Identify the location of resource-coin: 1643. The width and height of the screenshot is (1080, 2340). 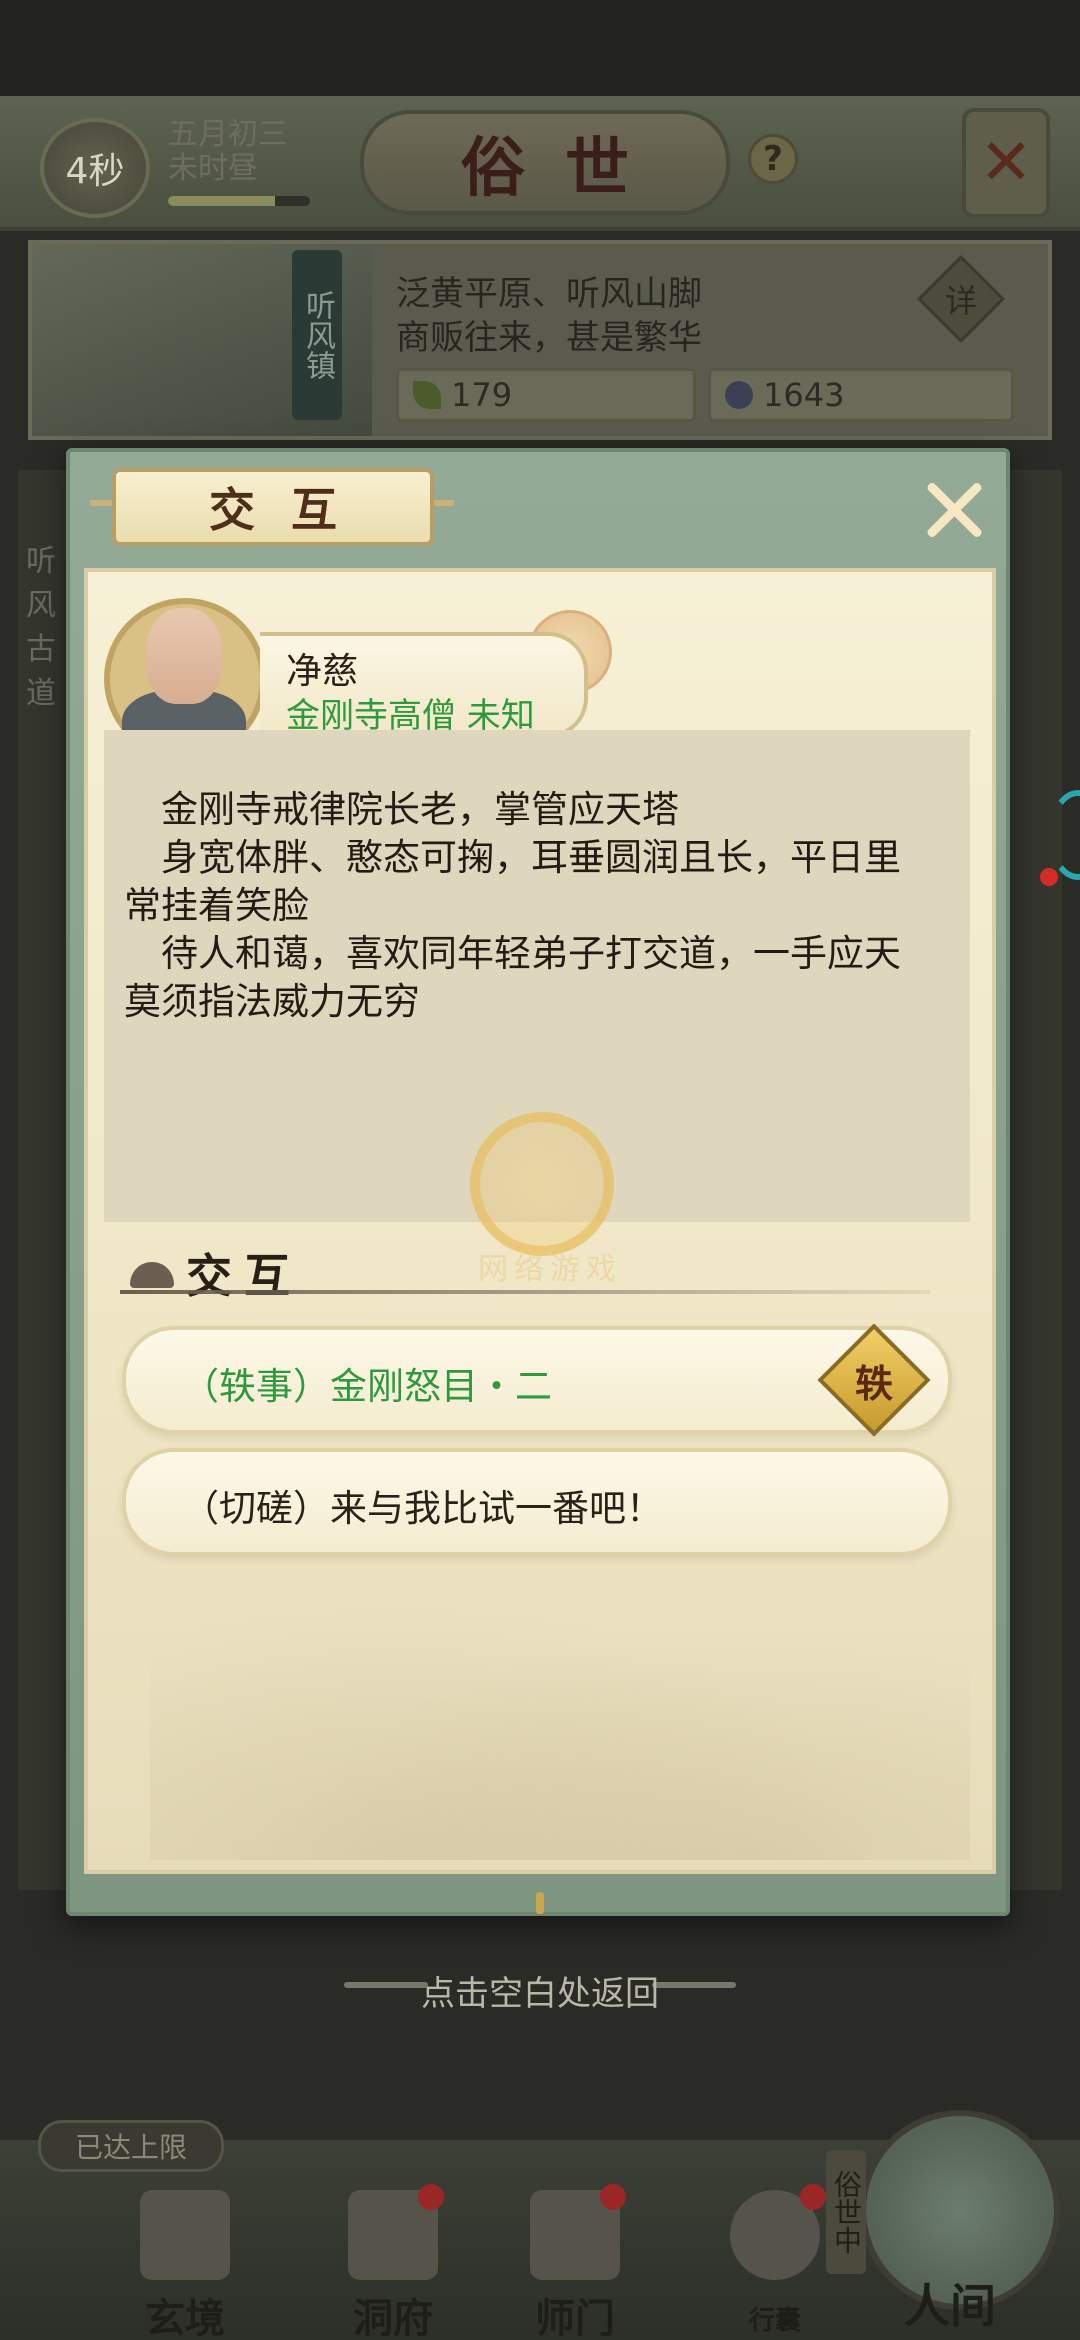
(861, 395).